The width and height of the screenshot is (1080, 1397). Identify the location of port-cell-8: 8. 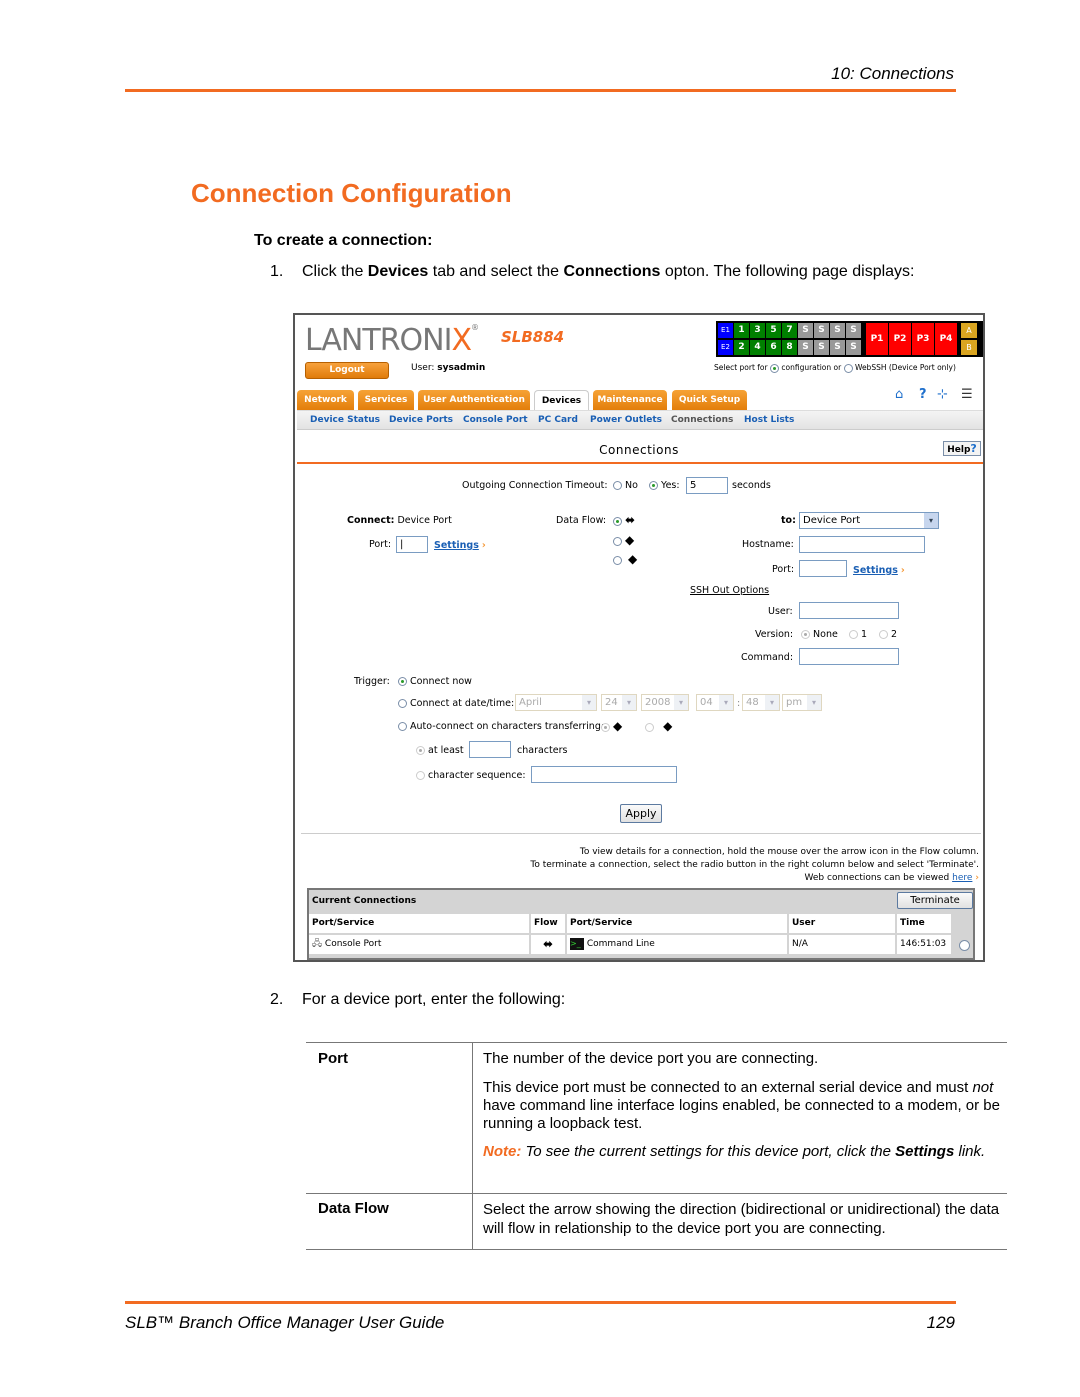
(789, 347).